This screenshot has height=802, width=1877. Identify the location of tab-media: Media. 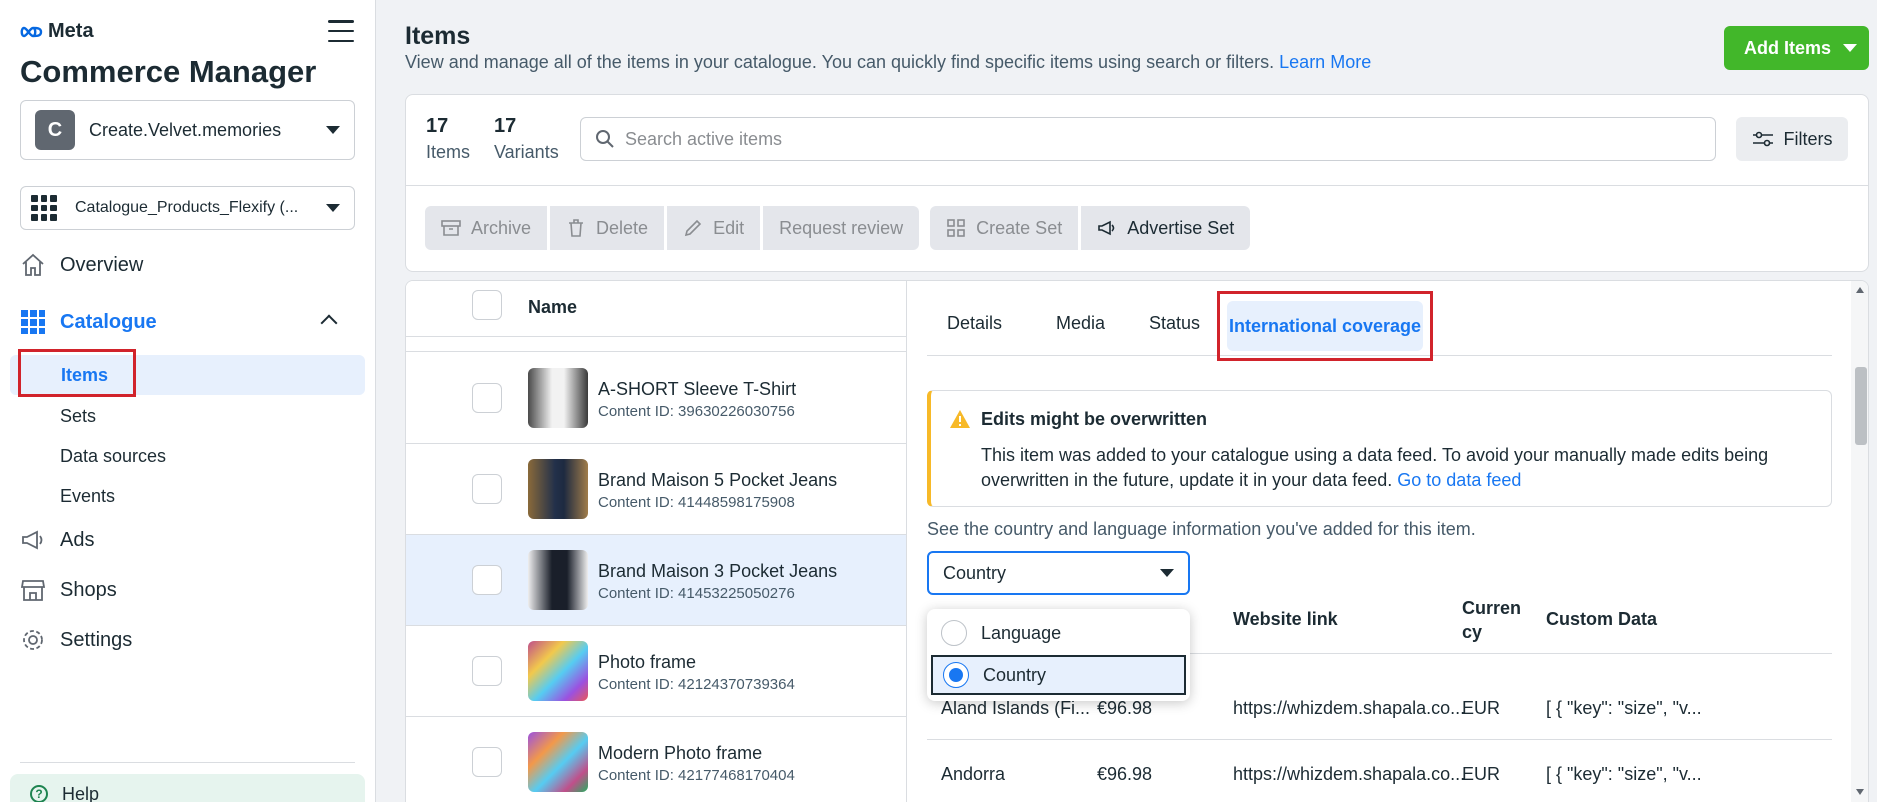
(1080, 323).